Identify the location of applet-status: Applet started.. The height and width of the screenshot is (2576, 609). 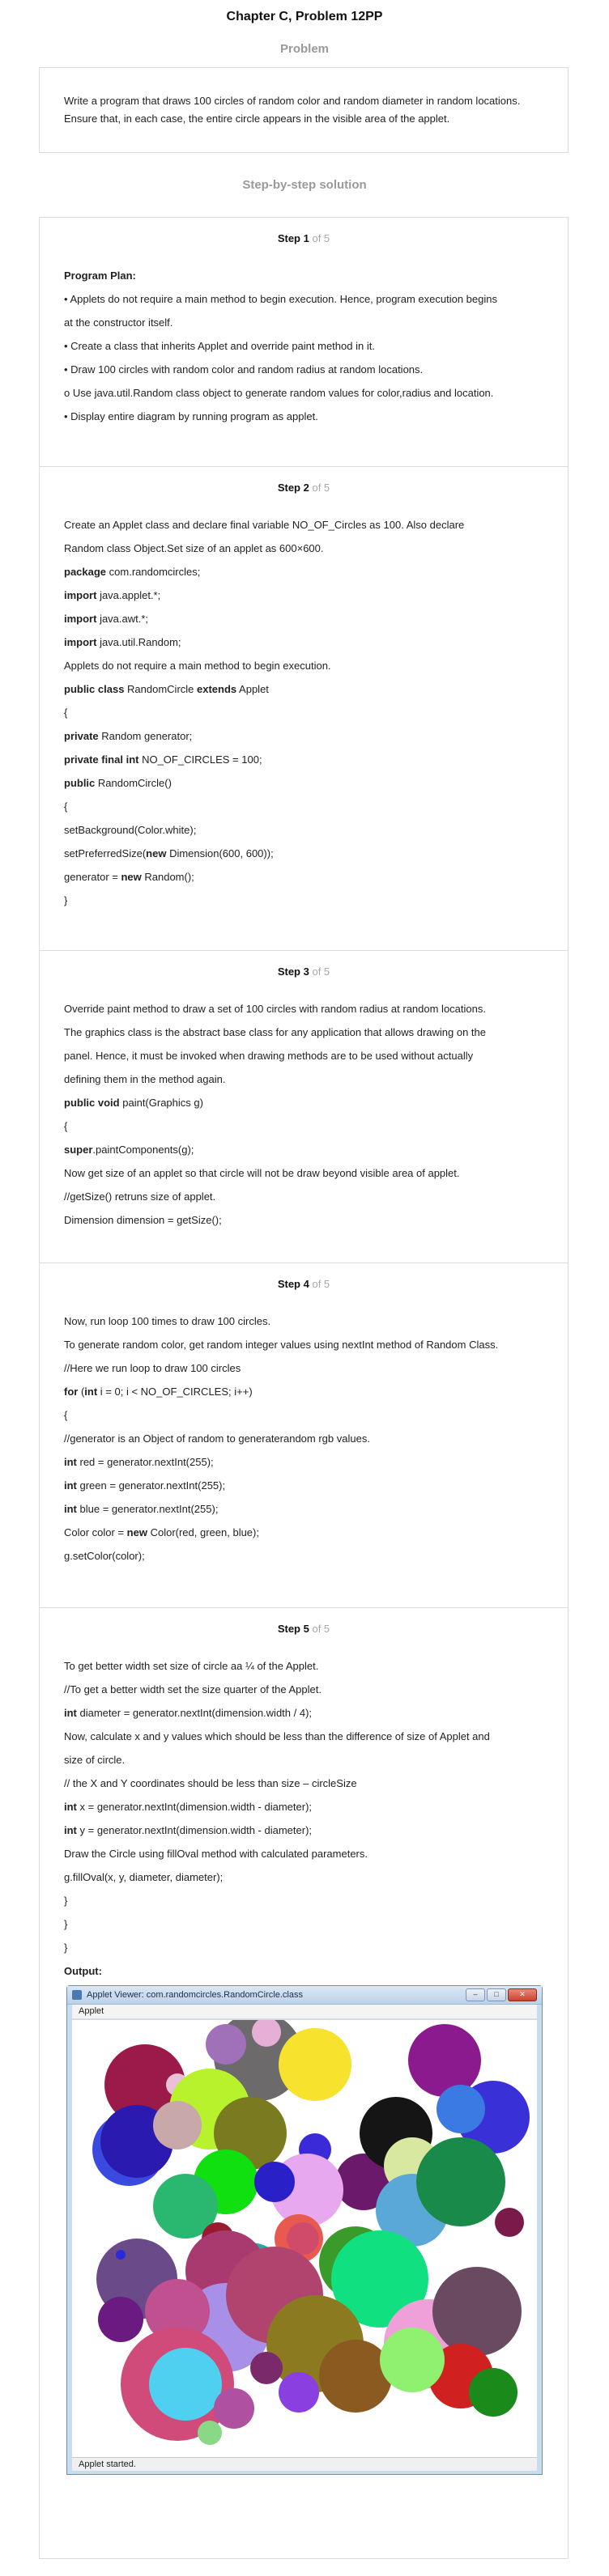
(304, 2464).